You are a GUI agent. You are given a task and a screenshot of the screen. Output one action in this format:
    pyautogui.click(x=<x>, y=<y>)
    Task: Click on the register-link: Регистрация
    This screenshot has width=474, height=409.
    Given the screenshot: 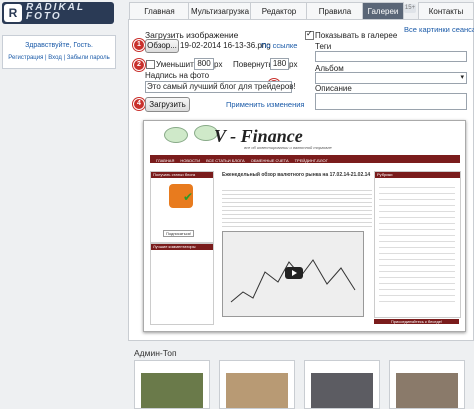 What is the action you would take?
    pyautogui.click(x=25, y=58)
    